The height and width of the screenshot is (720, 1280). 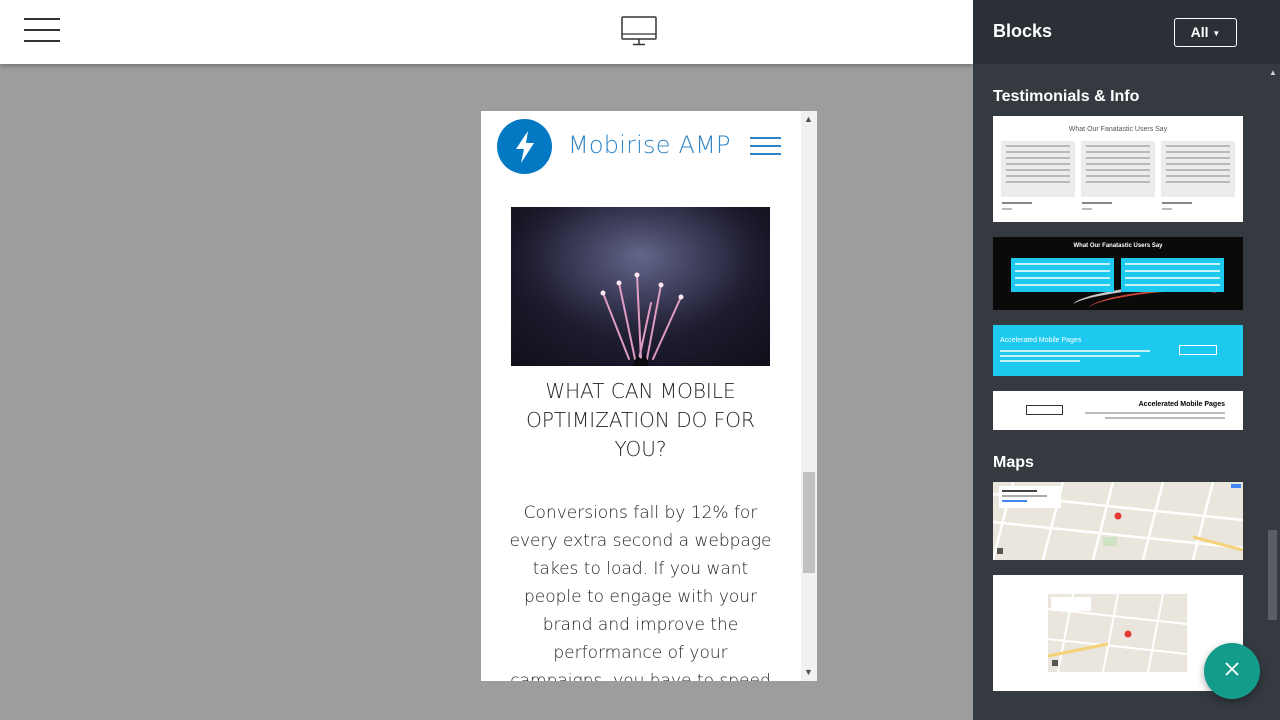 What do you see at coordinates (1023, 31) in the screenshot?
I see `sidebar-title: Blocks` at bounding box center [1023, 31].